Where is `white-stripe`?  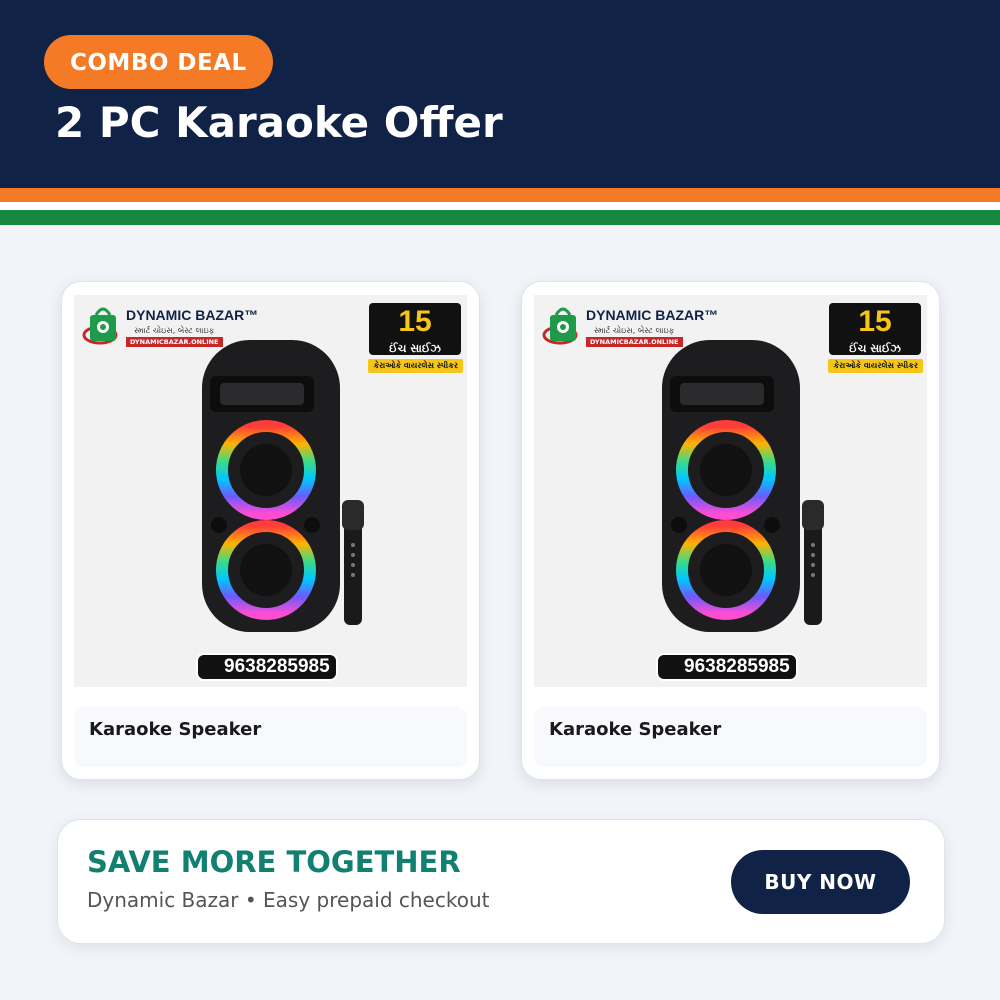 white-stripe is located at coordinates (500, 206).